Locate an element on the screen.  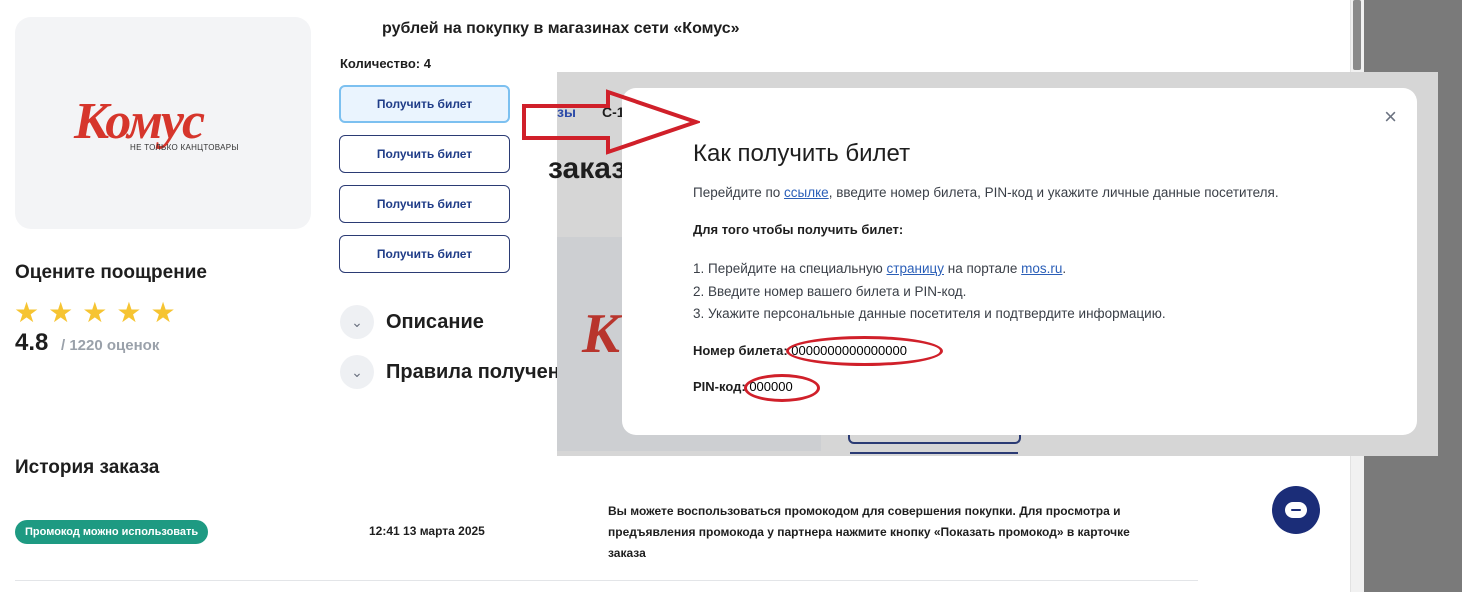
description-label: Описание is located at coordinates (435, 321).